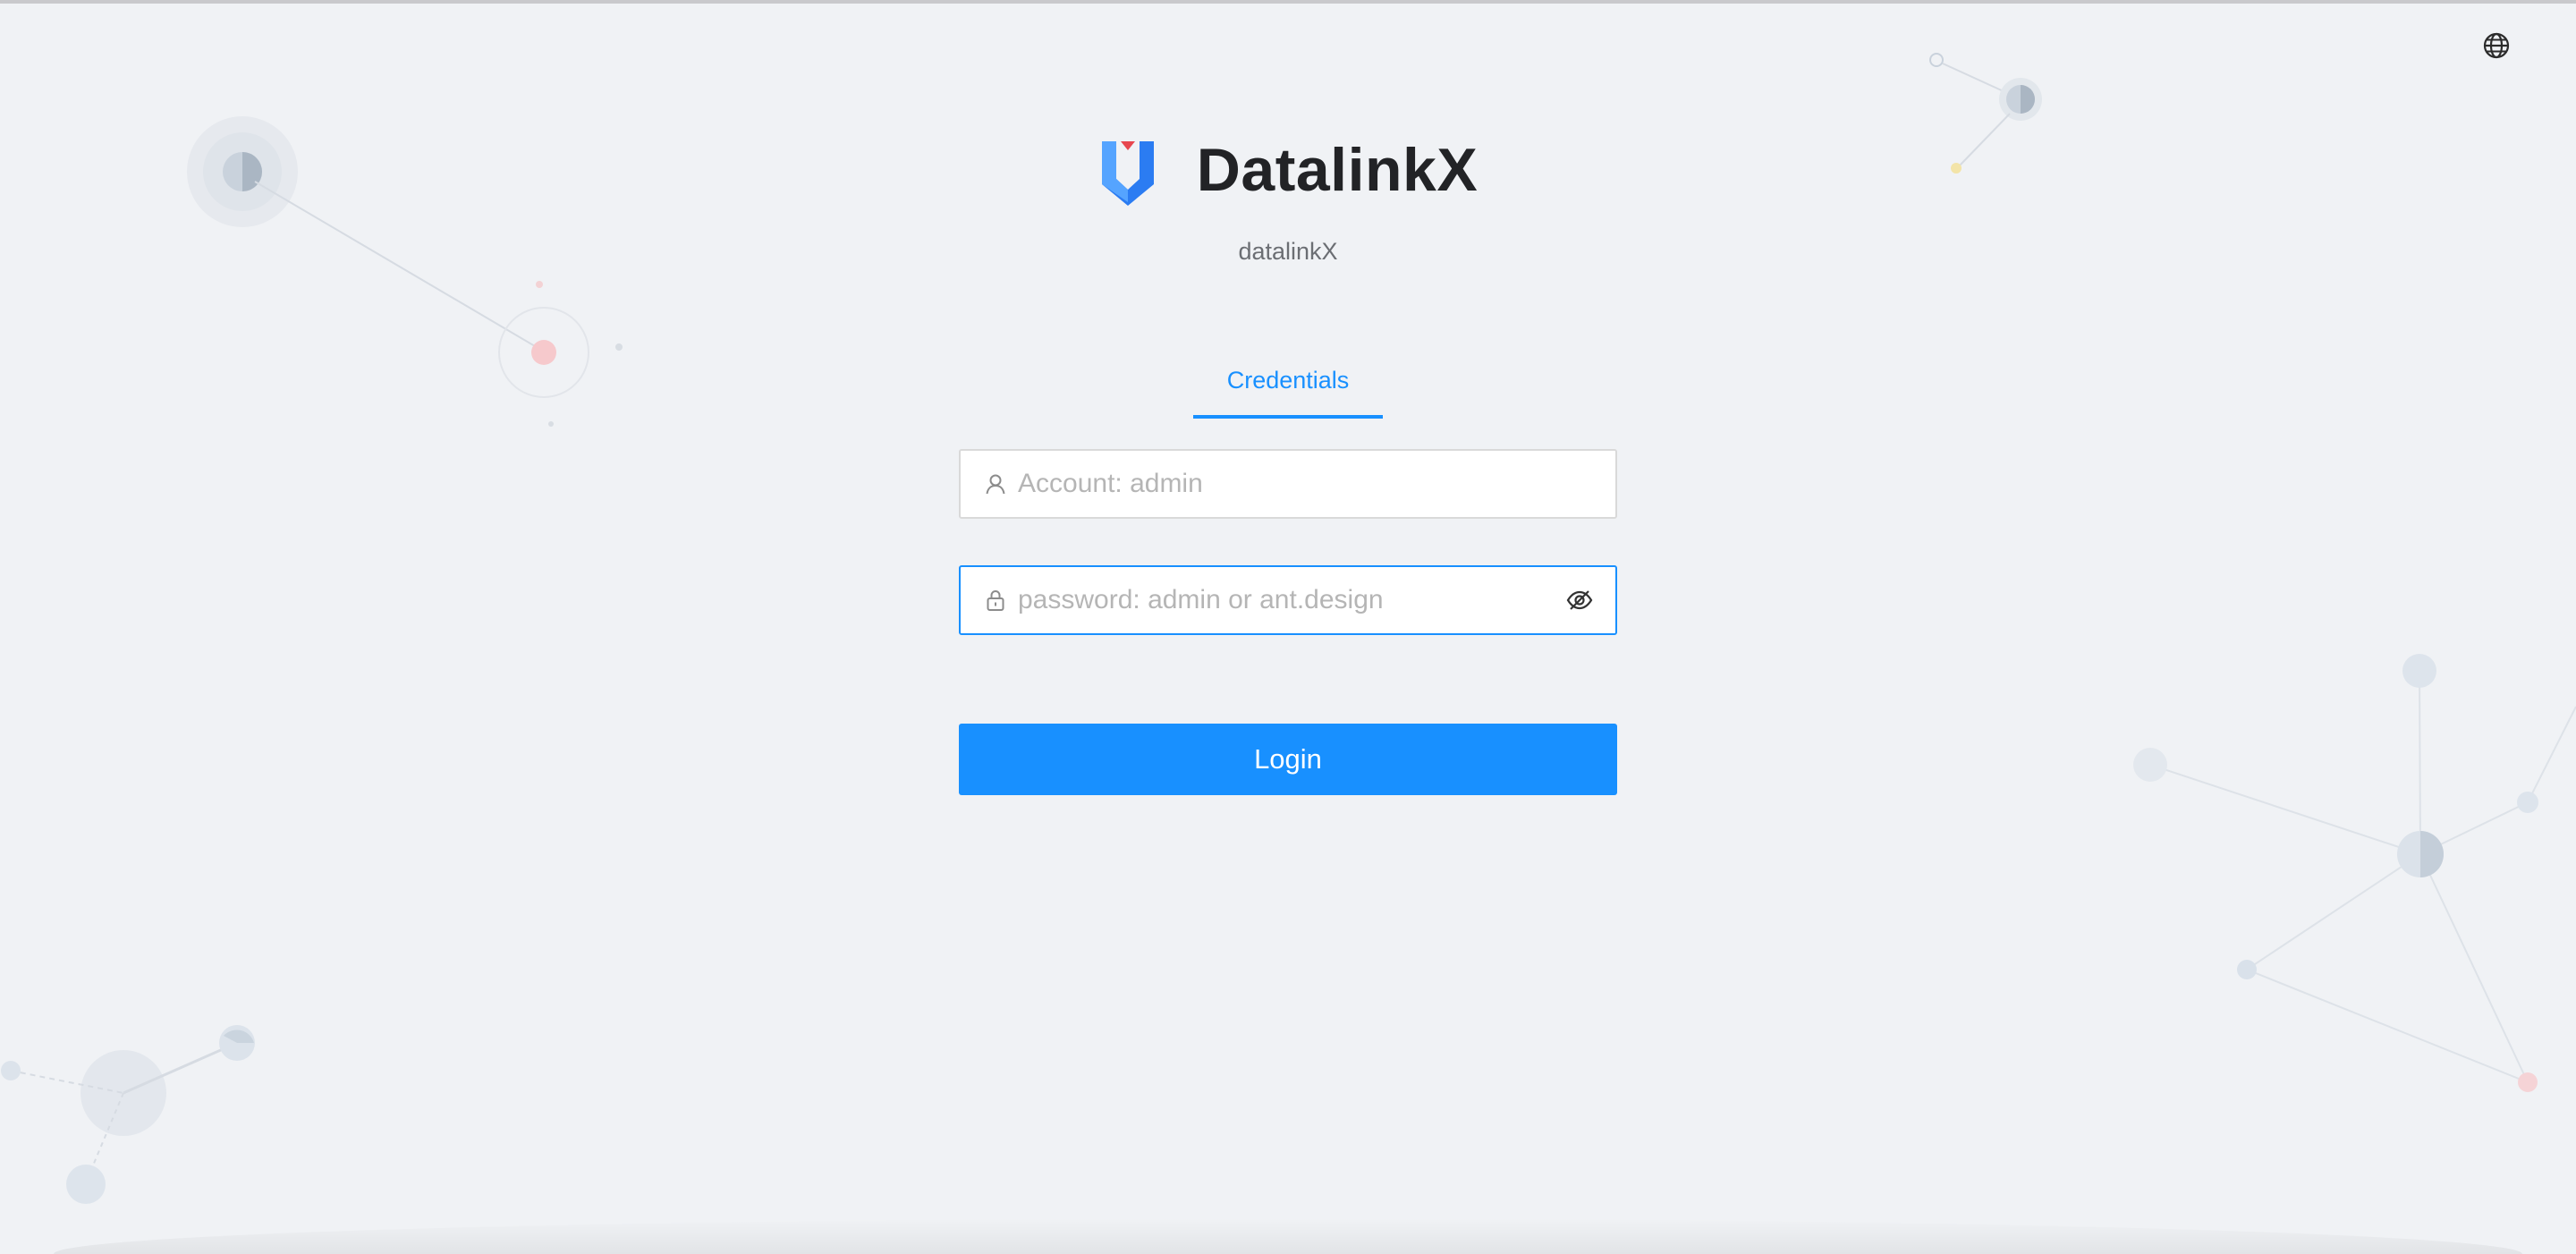 This screenshot has height=1254, width=2576. What do you see at coordinates (995, 483) in the screenshot?
I see `user-icon` at bounding box center [995, 483].